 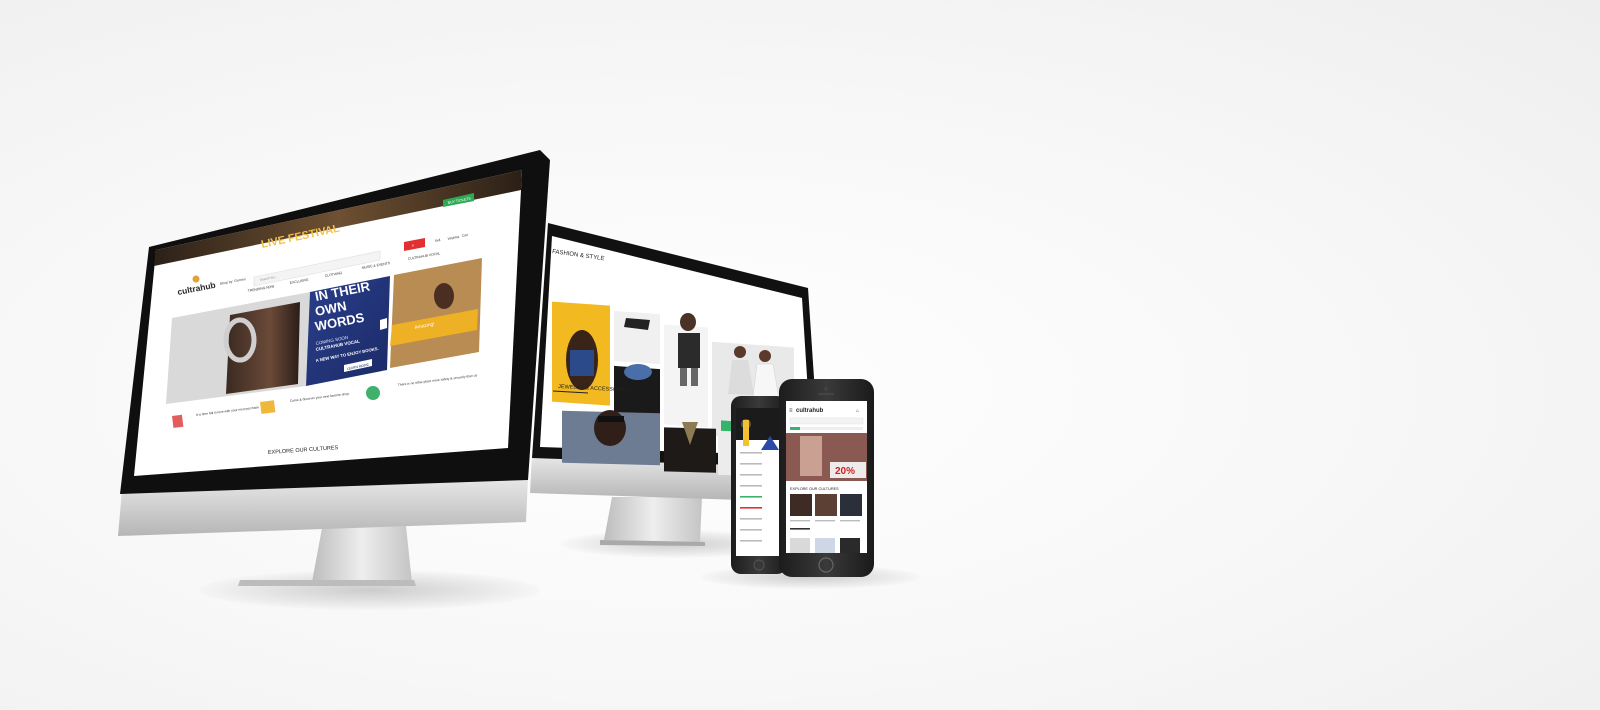 I want to click on hero-next-arrow, so click(x=383, y=324).